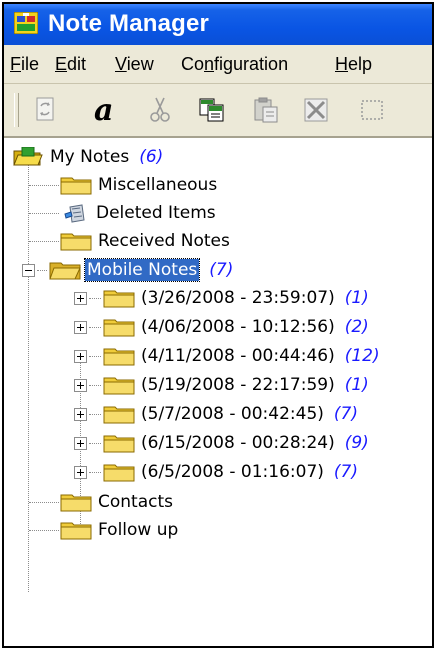 Image resolution: width=438 pixels, height=650 pixels. Describe the element at coordinates (238, 385) in the screenshot. I see `tree-label: (5/19/2008 - 22:17:59)` at that location.